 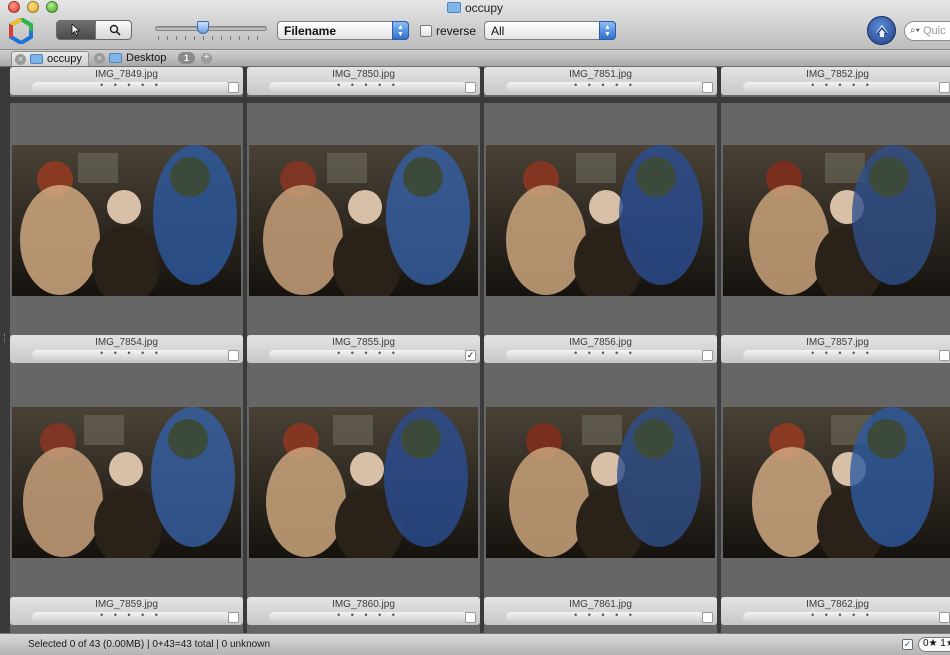 What do you see at coordinates (206, 58) in the screenshot?
I see `plus-icon: +` at bounding box center [206, 58].